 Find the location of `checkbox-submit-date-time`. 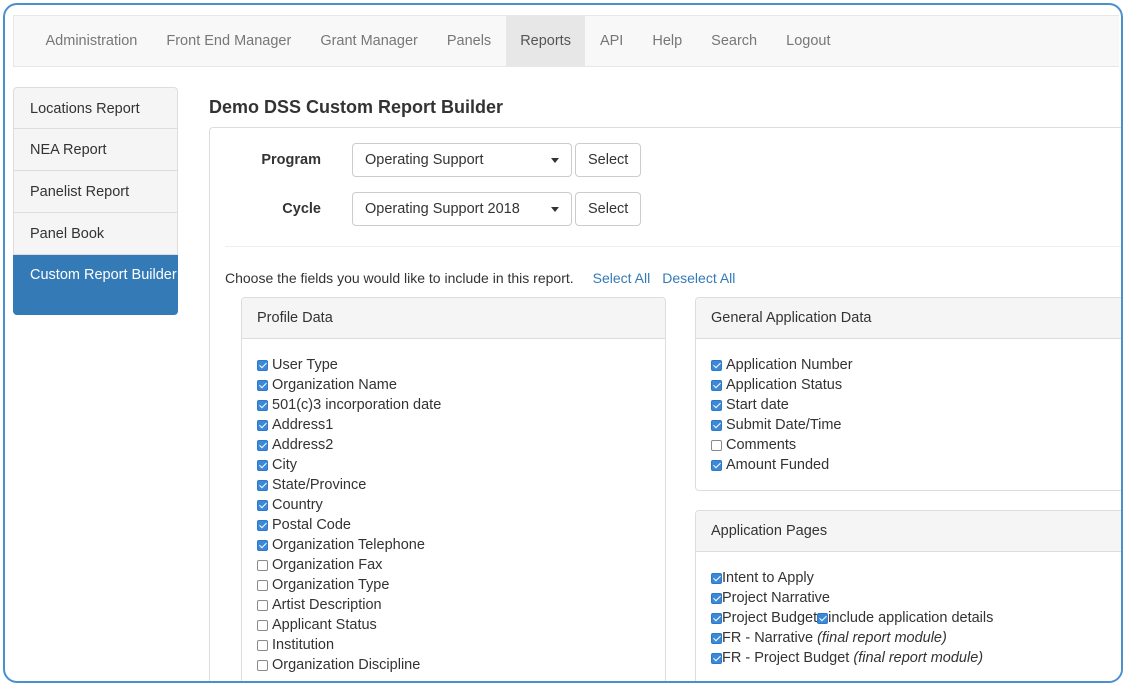

checkbox-submit-date-time is located at coordinates (716, 425).